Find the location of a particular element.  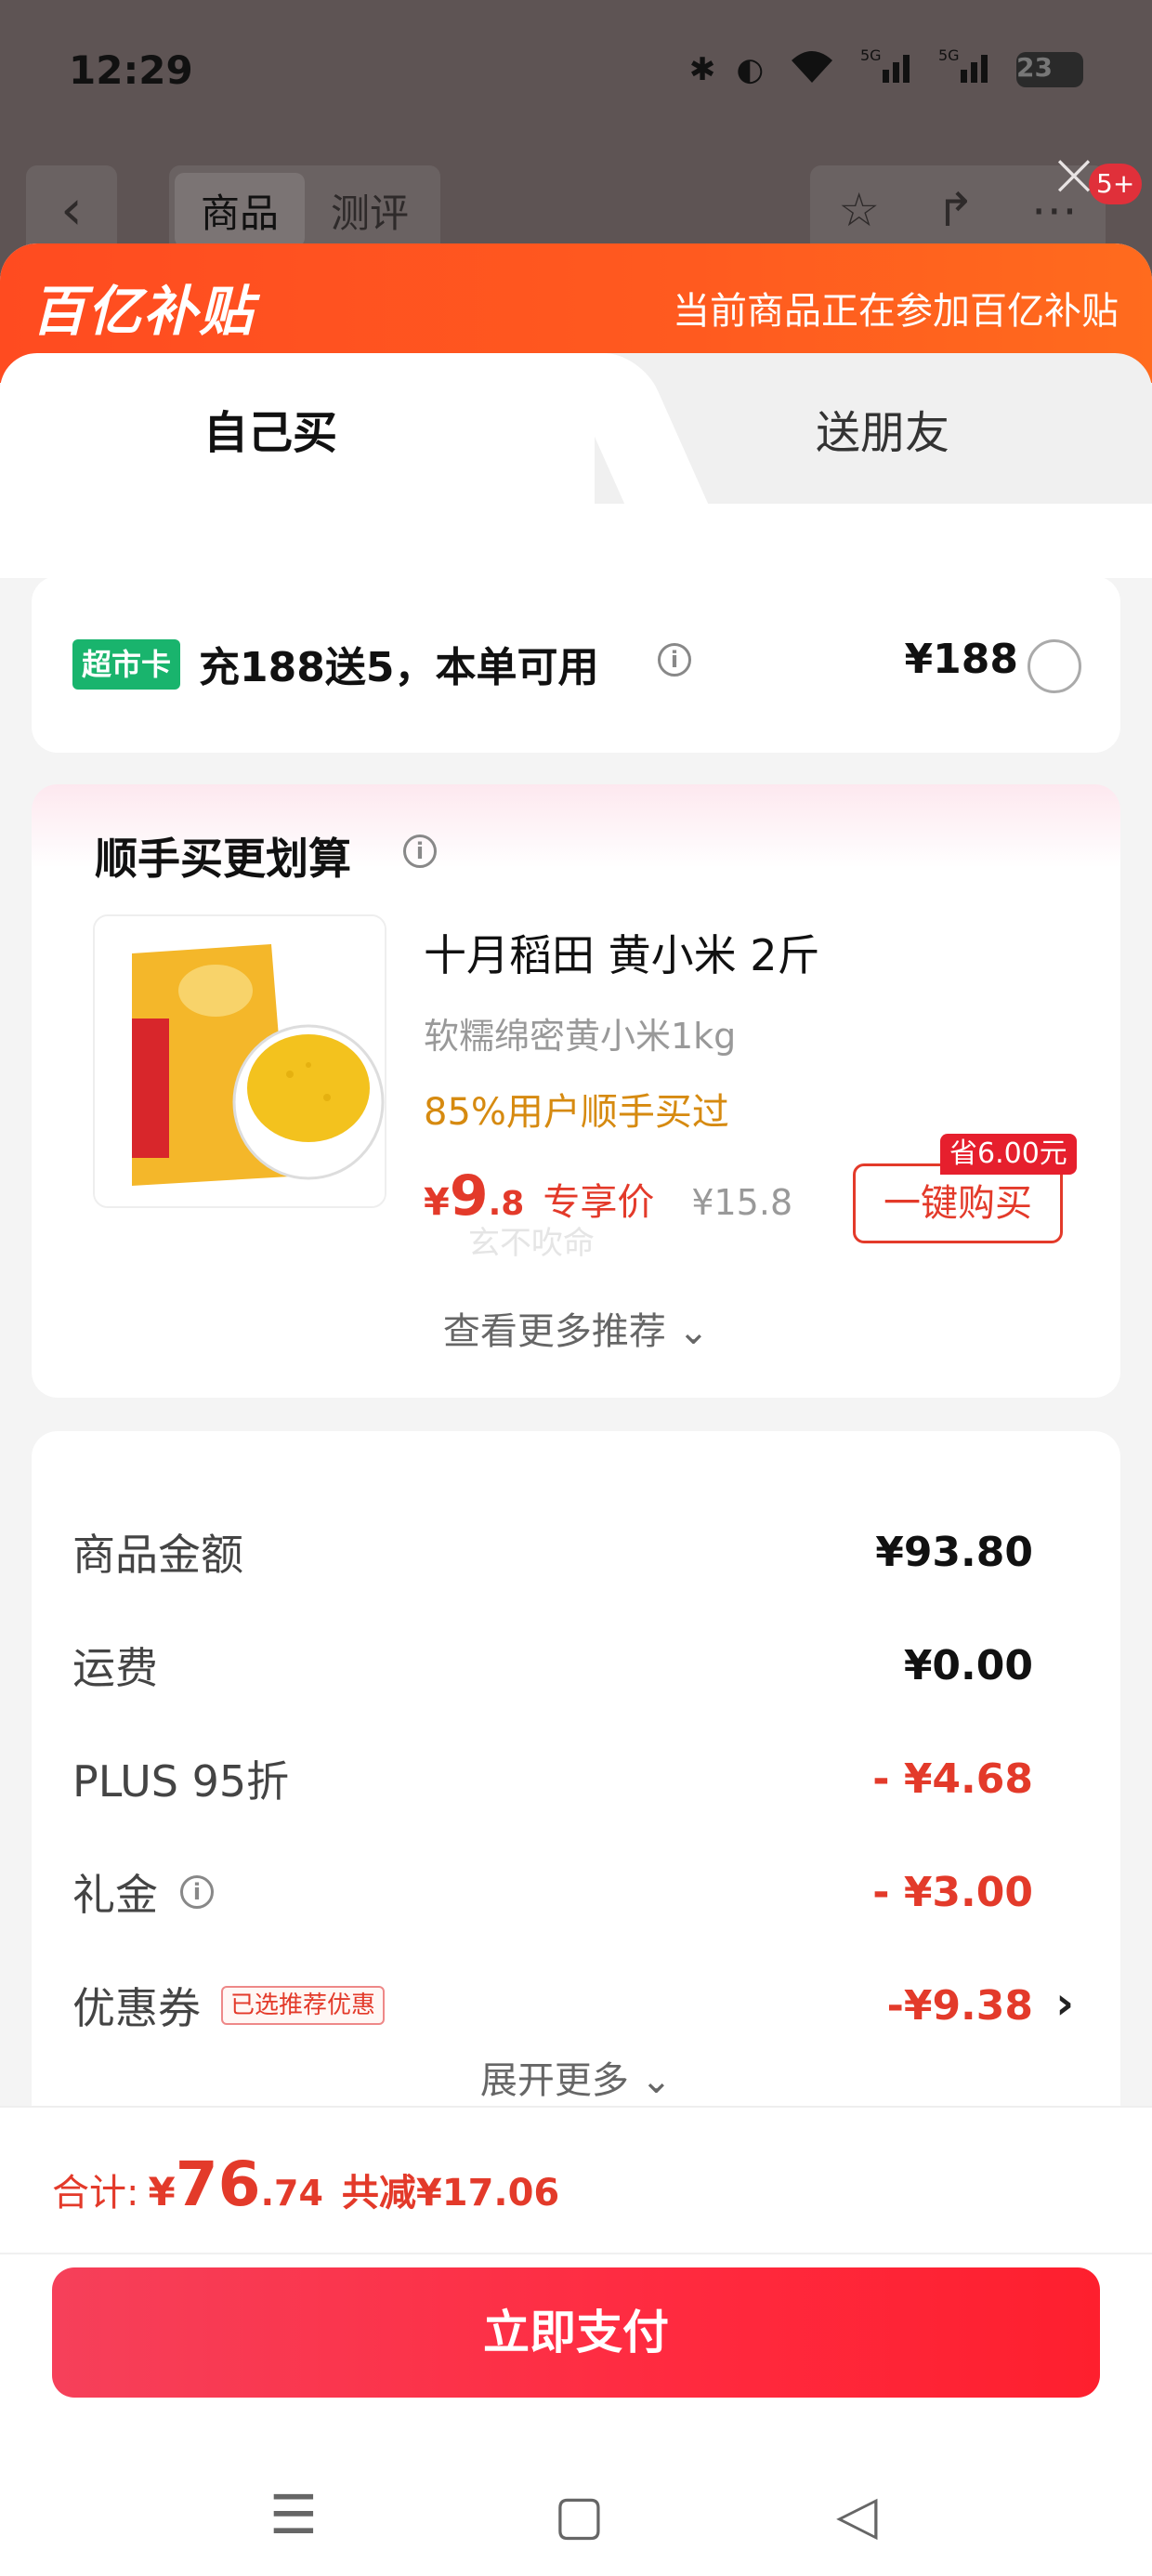

price-symbol: ¥ is located at coordinates (437, 1202).